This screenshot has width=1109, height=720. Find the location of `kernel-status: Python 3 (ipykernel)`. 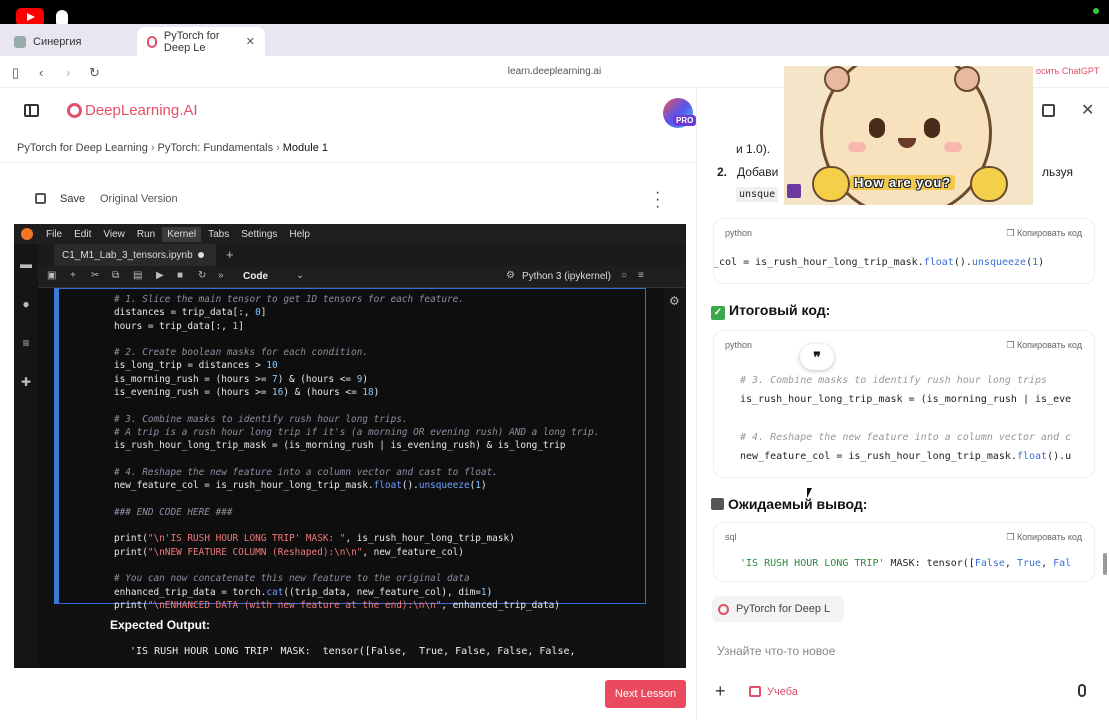

kernel-status: Python 3 (ipykernel) is located at coordinates (566, 276).